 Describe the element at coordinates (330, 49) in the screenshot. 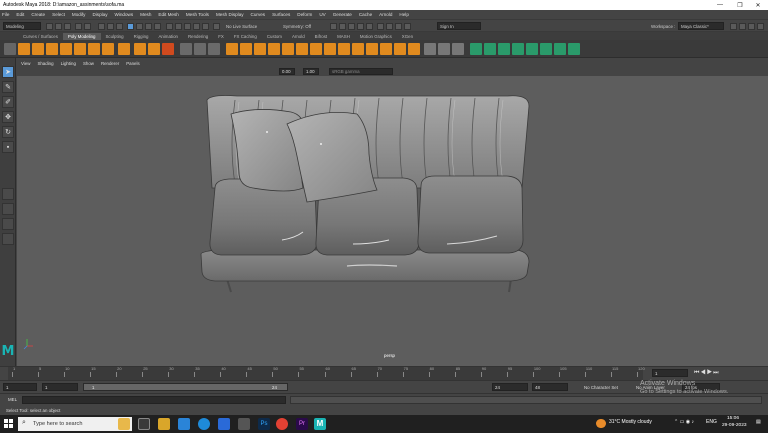

I see `multi-cut-icon` at that location.